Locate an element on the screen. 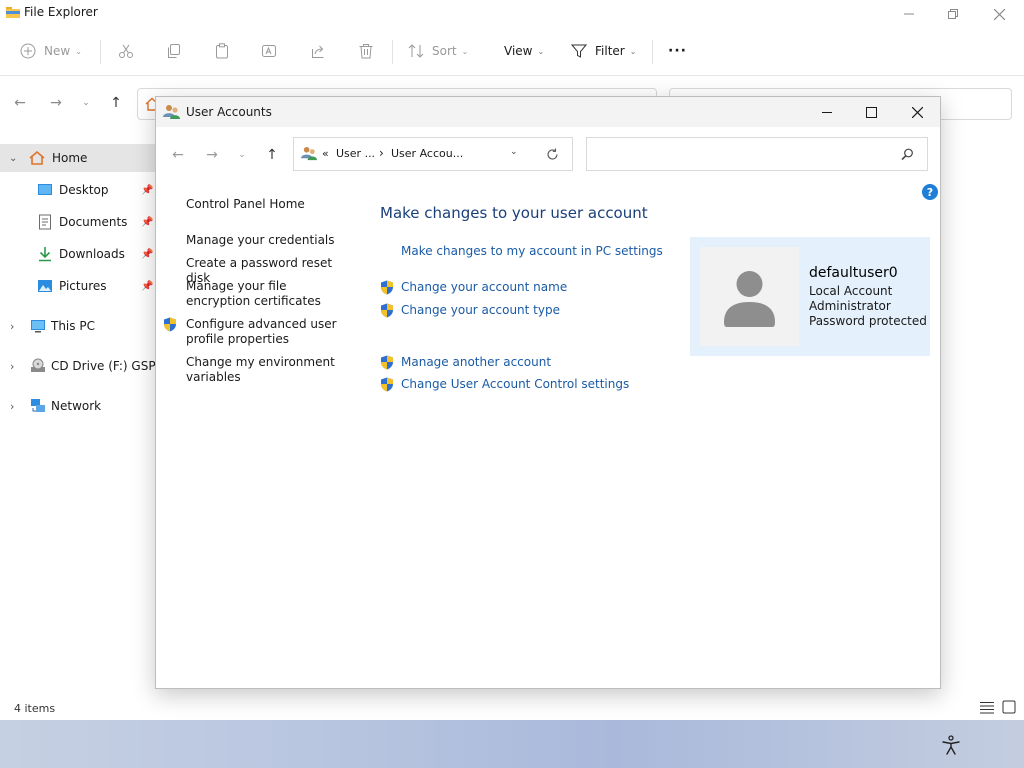 The height and width of the screenshot is (768, 1024). sidebar-item-pictures: Pictures 📌 is located at coordinates (78, 286).